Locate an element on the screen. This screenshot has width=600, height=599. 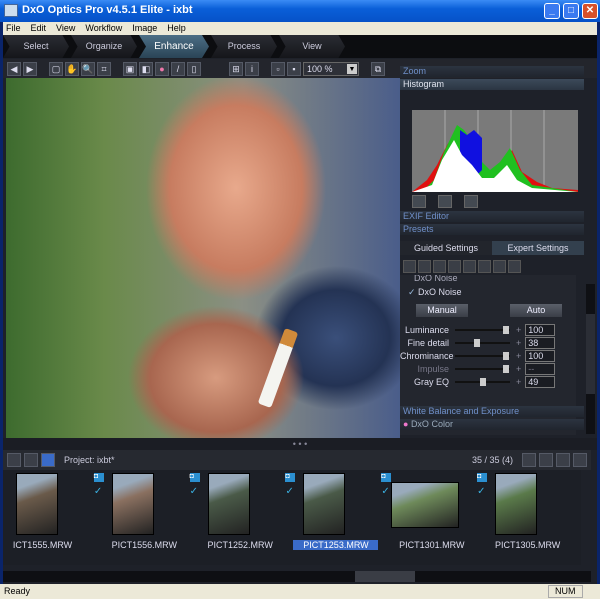
save-icon is located at coordinates (48, 460).